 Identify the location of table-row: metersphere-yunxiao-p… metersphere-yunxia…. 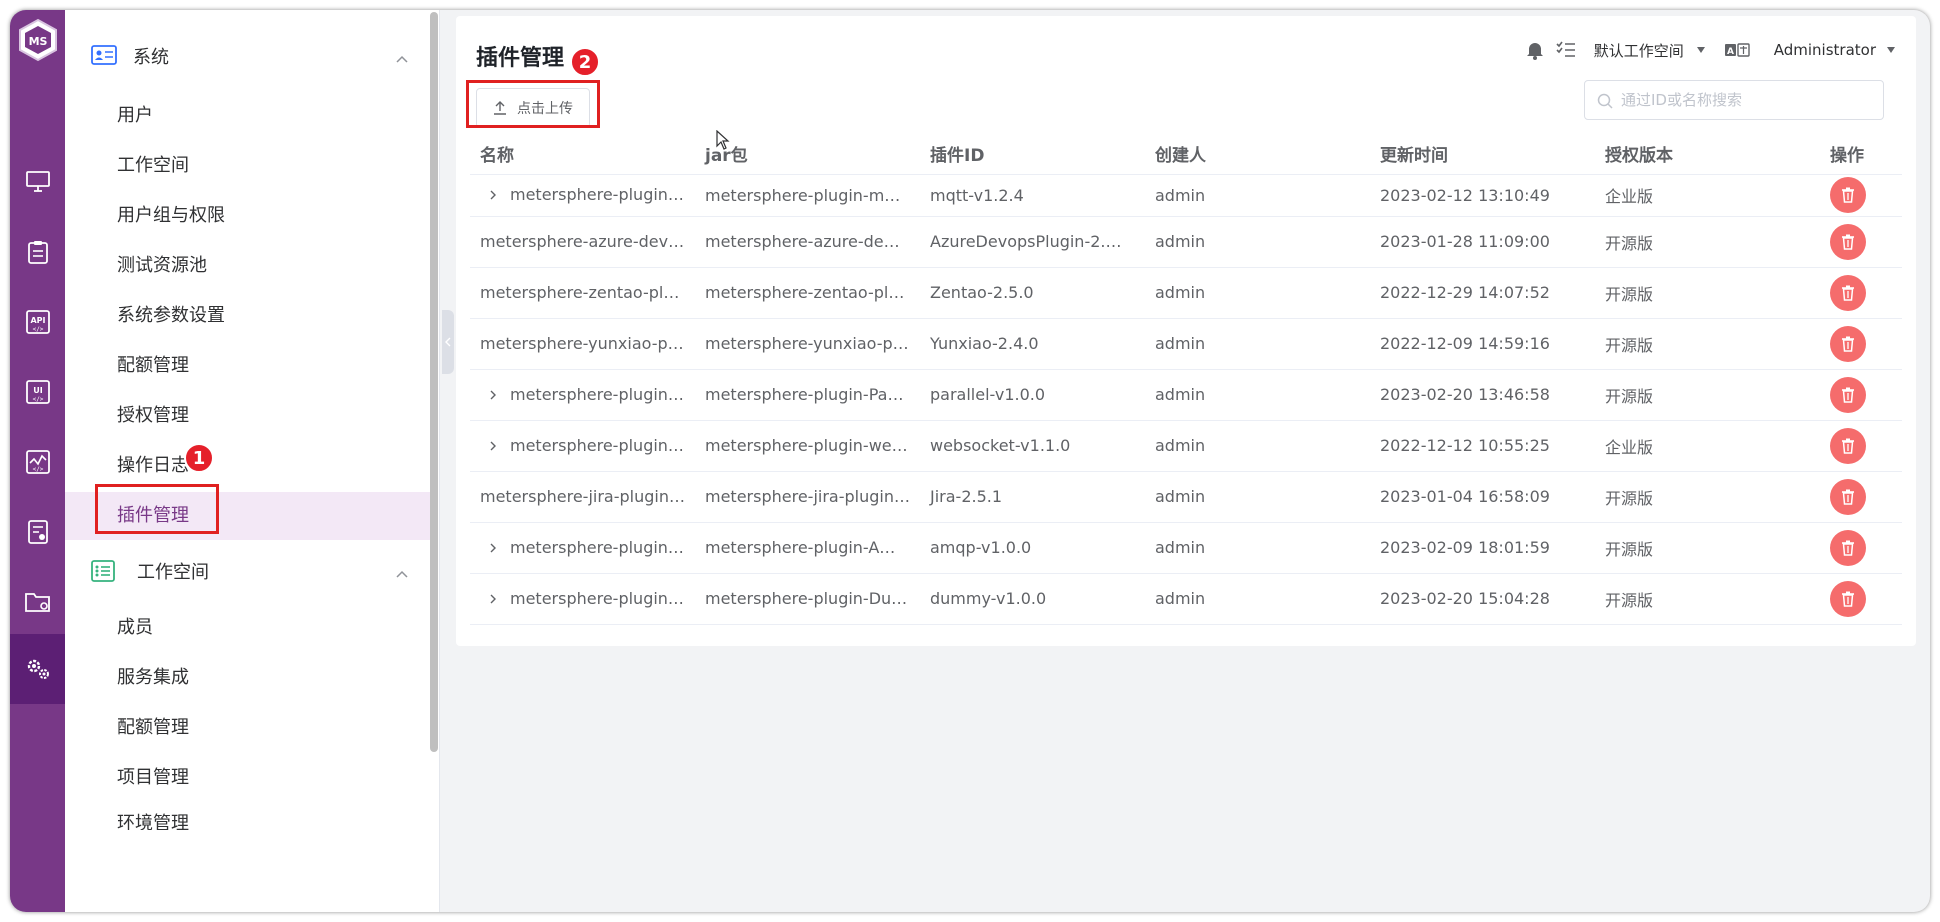
(1186, 344).